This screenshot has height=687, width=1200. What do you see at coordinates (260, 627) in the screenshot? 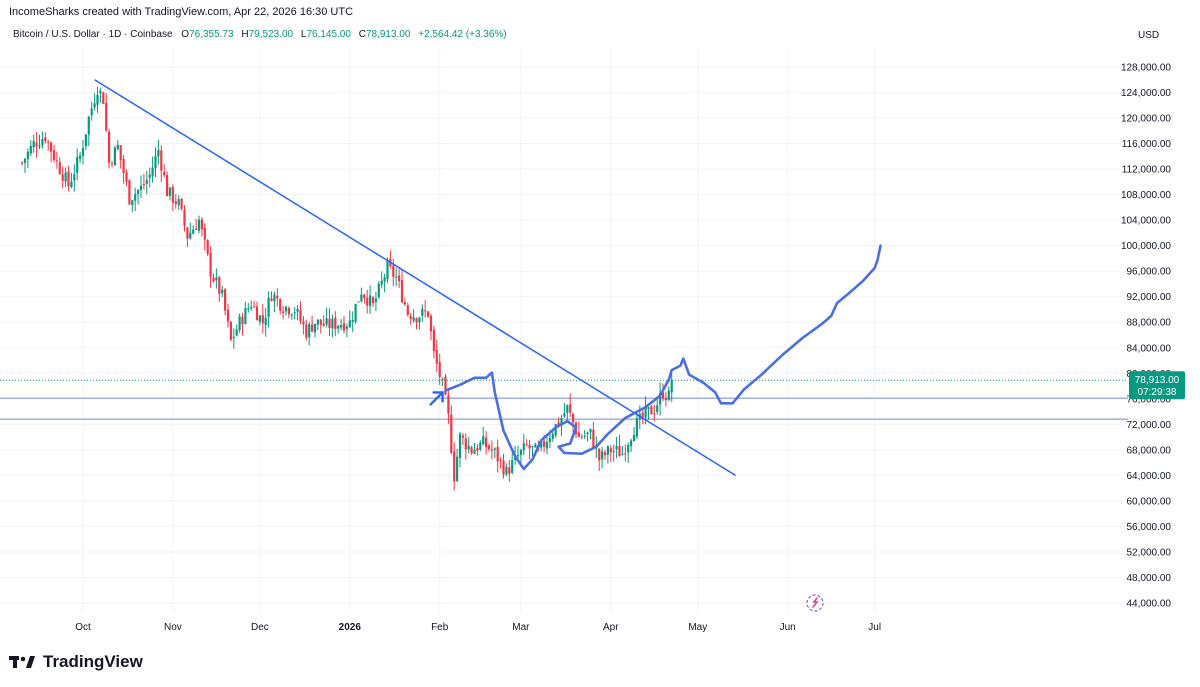
I see `x-tick-label: Dec` at bounding box center [260, 627].